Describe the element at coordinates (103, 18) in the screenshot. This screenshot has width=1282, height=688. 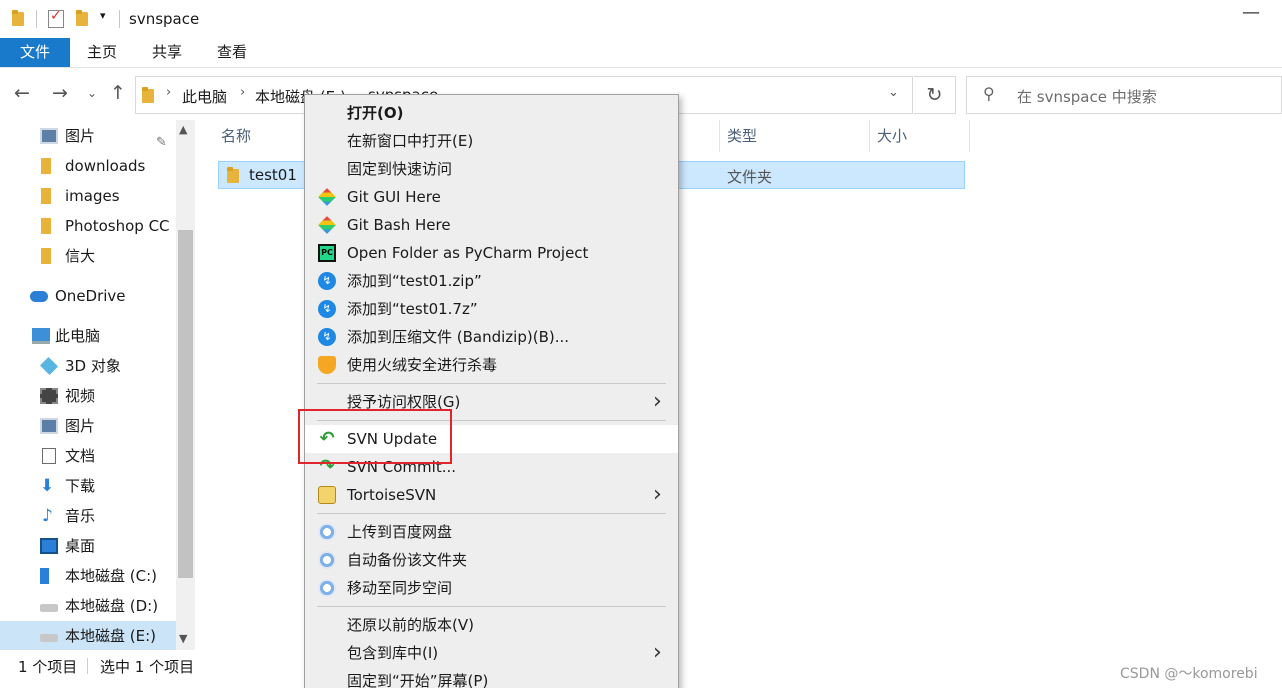
I see `customize-quick-access-icon: ▾` at that location.